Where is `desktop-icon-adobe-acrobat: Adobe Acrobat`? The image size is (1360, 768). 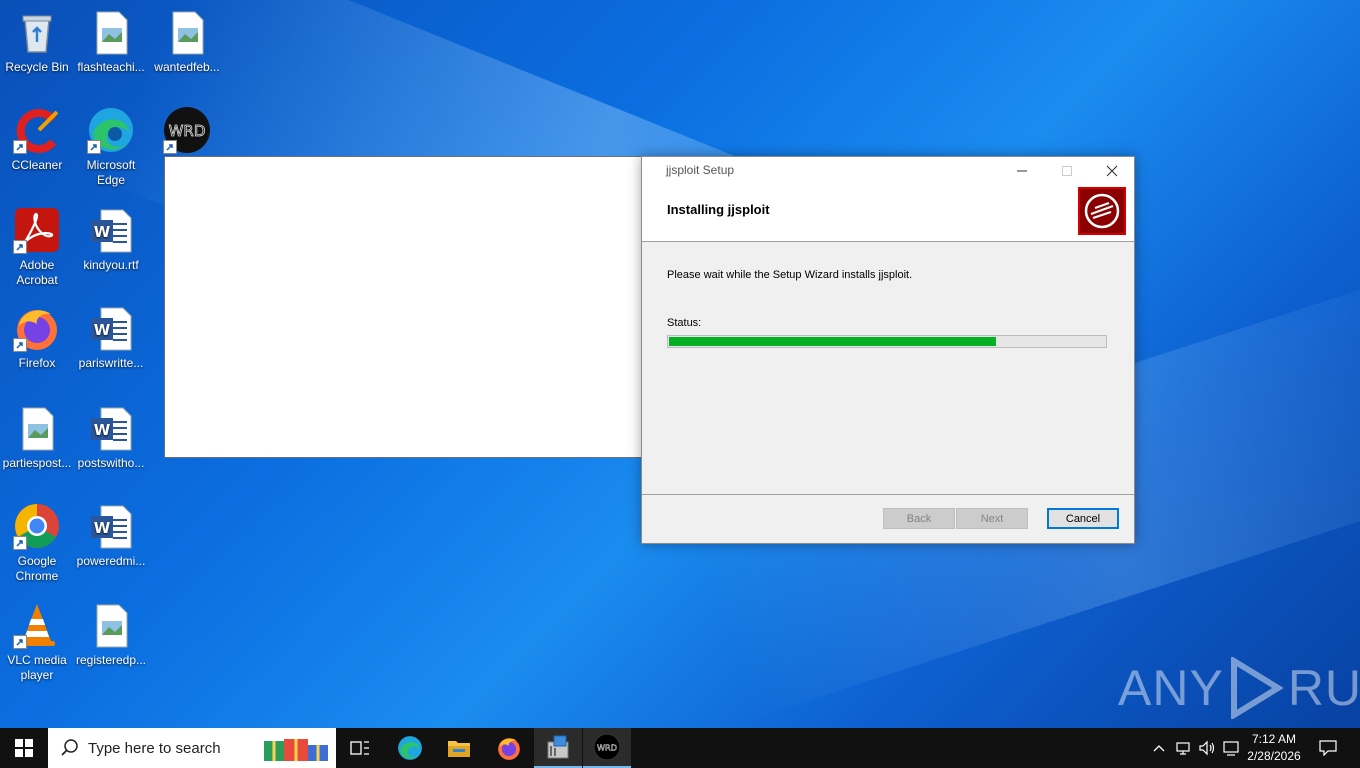 desktop-icon-adobe-acrobat: Adobe Acrobat is located at coordinates (37, 247).